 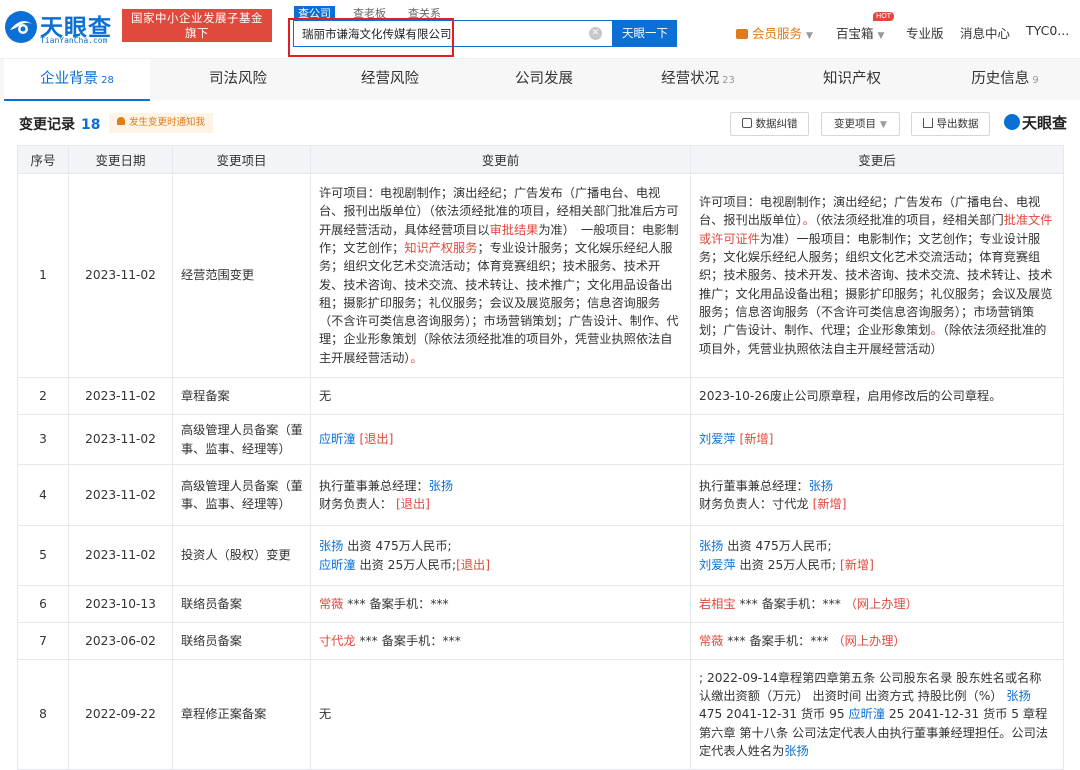 What do you see at coordinates (473, 564) in the screenshot?
I see `status-tag: [退出]` at bounding box center [473, 564].